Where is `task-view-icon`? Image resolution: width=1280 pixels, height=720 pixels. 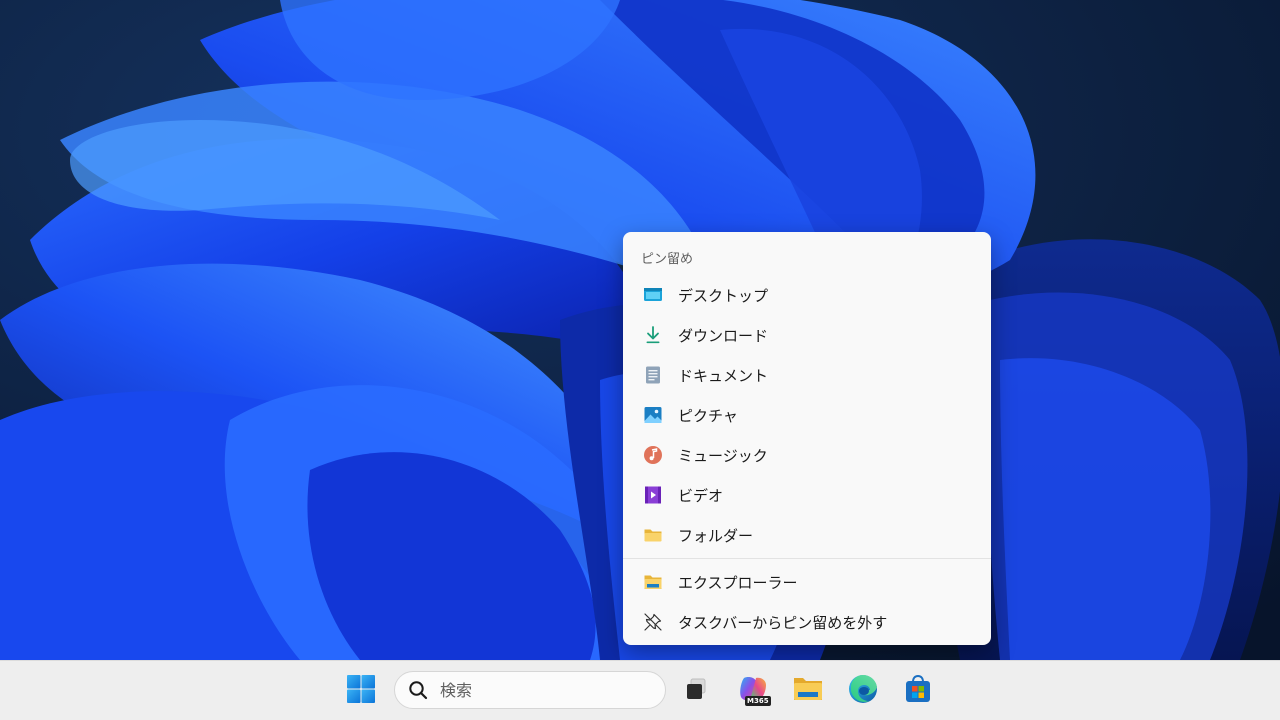
task-view-icon is located at coordinates (696, 691).